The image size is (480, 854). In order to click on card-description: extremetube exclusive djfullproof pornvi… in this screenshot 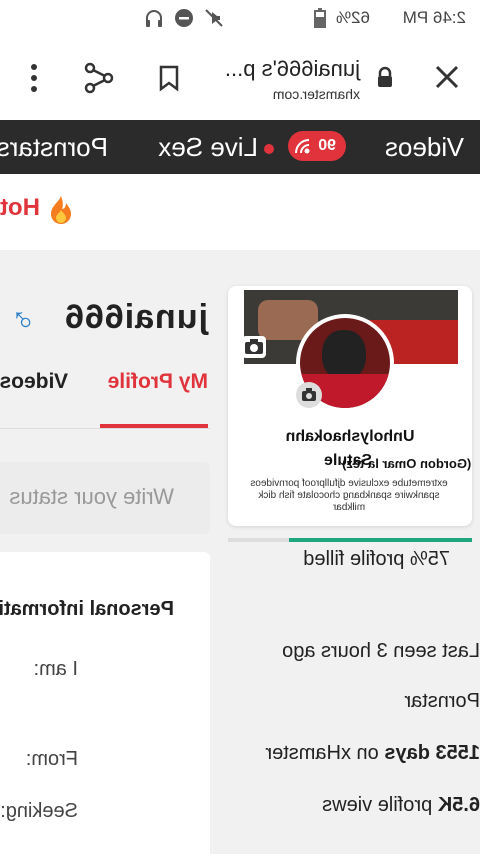, I will do `click(349, 495)`.